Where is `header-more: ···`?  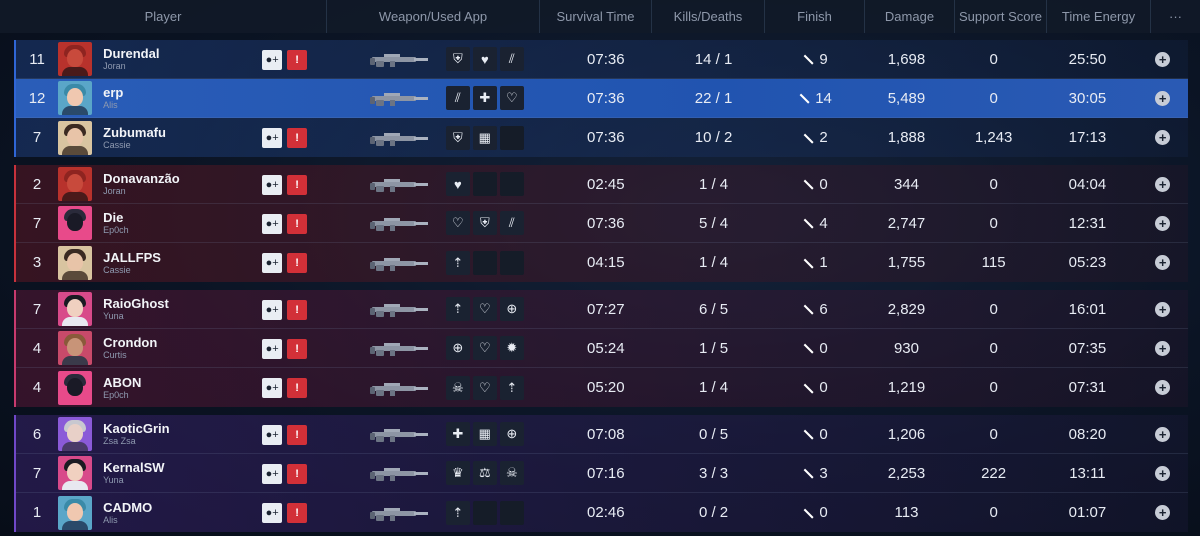
header-more: ··· is located at coordinates (1175, 16).